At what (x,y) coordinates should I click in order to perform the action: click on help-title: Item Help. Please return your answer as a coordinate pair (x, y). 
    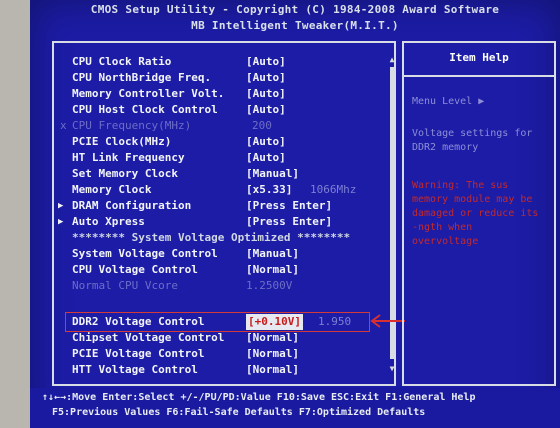
    Looking at the image, I should click on (479, 60).